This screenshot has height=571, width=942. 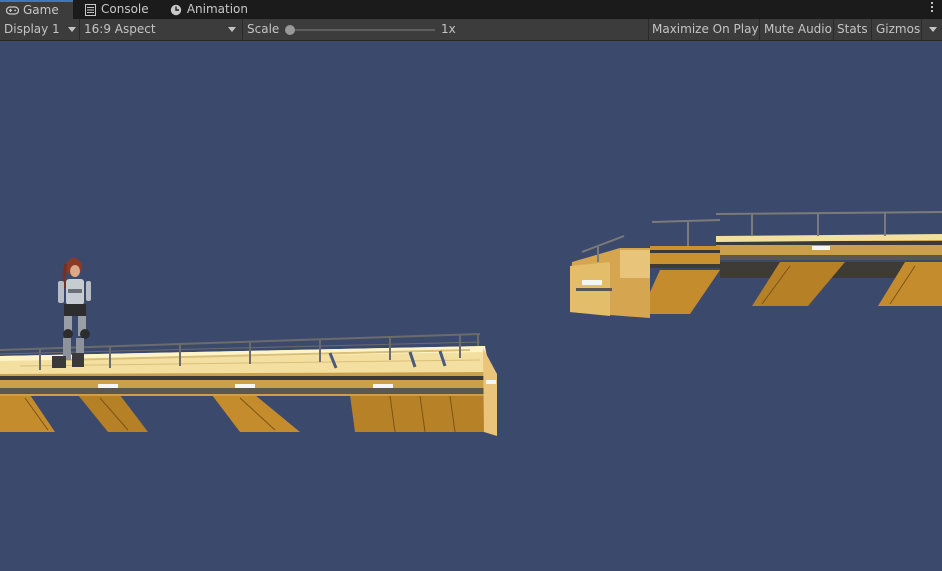 What do you see at coordinates (248, 384) in the screenshot?
I see `left-platform` at bounding box center [248, 384].